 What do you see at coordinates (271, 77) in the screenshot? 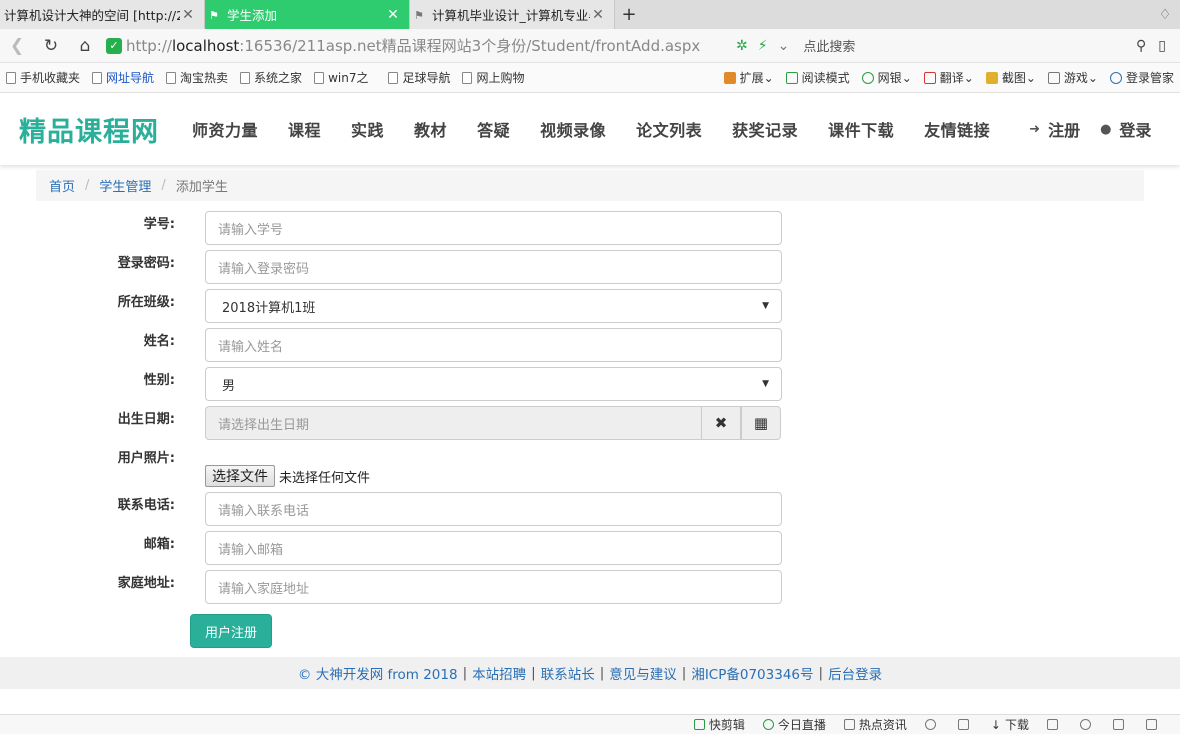
I see `bookmark-item: 系统之家` at bounding box center [271, 77].